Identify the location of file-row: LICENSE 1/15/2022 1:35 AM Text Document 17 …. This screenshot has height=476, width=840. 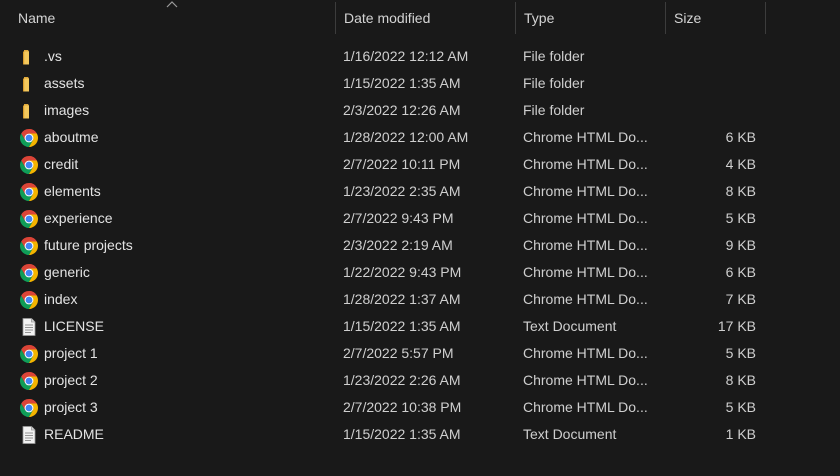
(420, 326).